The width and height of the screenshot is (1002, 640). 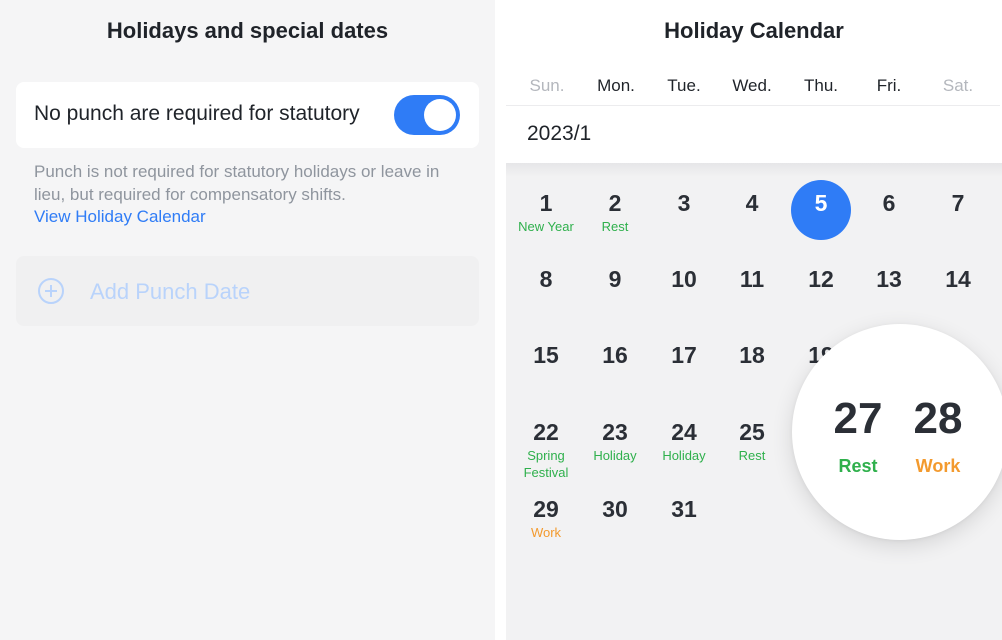 I want to click on calendar-day-24: 24 Holiday, so click(x=684, y=441).